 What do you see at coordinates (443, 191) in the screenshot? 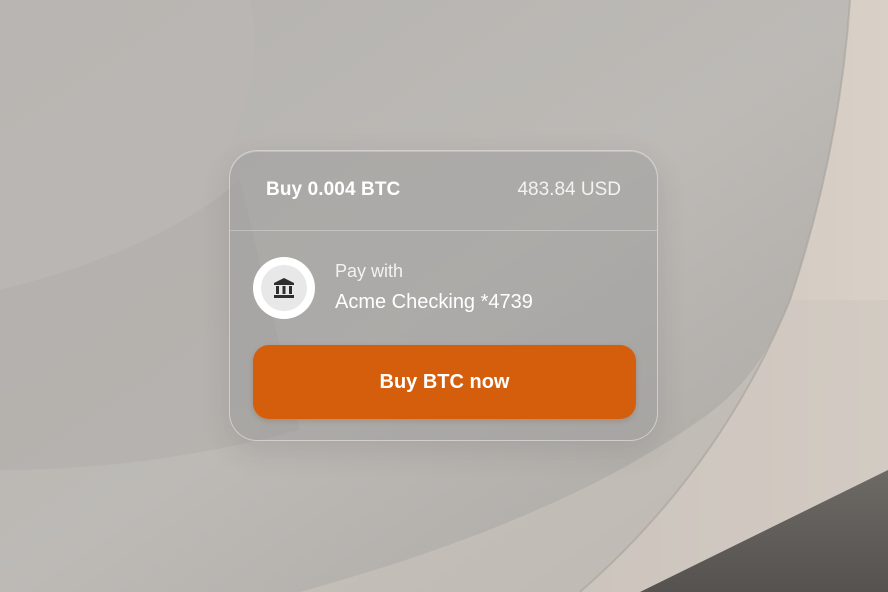
I see `order-summary-header: Buy 0.004 BTC 483.84 USD` at bounding box center [443, 191].